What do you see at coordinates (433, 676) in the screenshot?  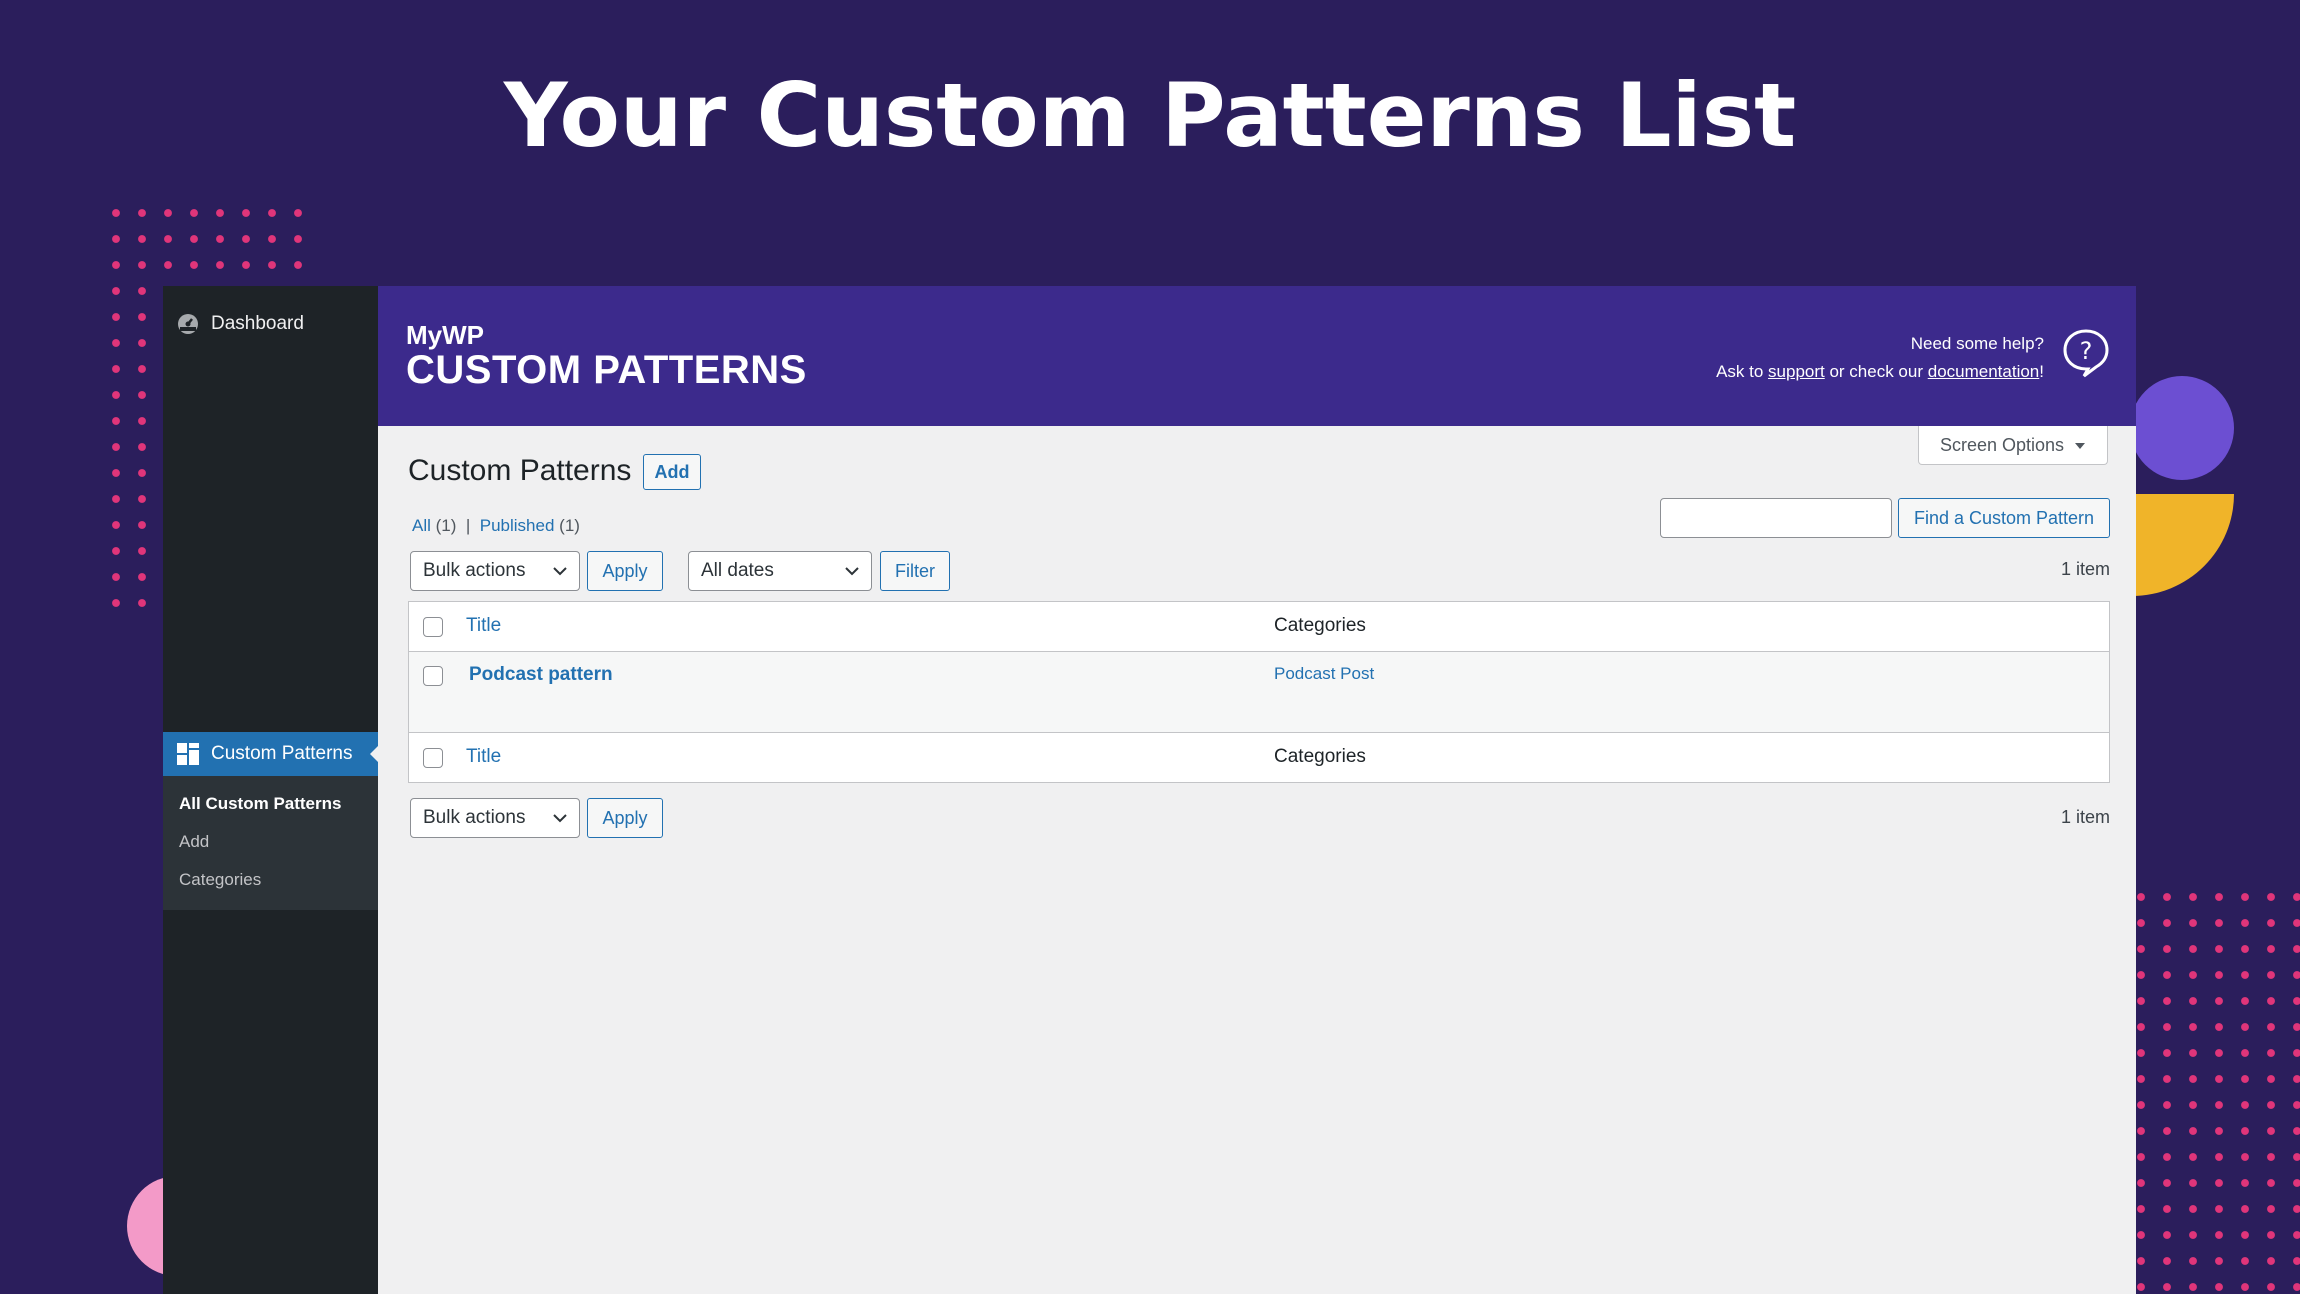 I see `row-checkbox` at bounding box center [433, 676].